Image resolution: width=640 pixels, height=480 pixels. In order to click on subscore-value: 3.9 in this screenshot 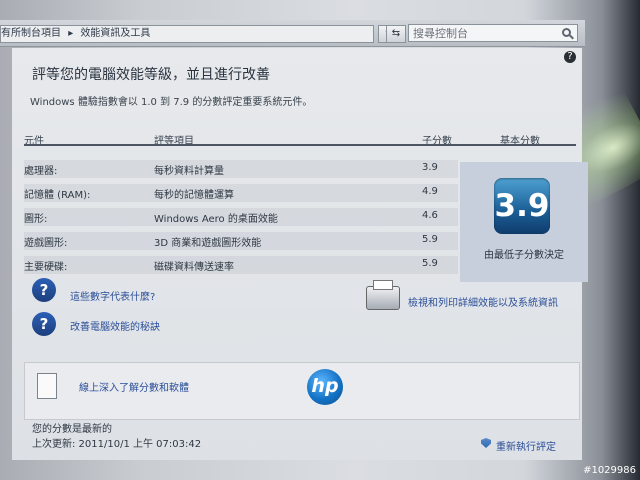, I will do `click(430, 167)`.